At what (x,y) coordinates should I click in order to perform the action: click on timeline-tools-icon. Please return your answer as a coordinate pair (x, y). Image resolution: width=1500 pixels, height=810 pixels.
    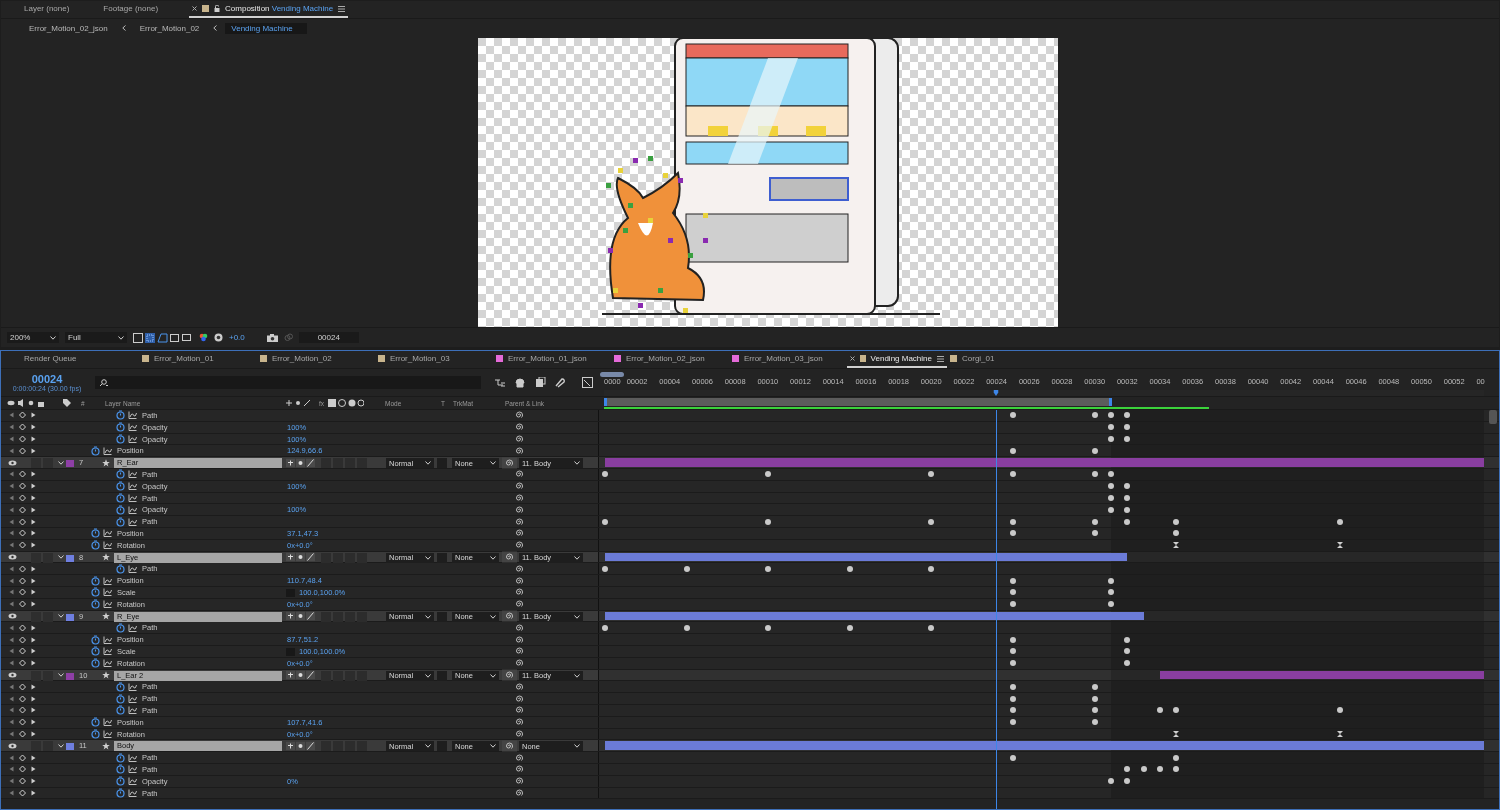
    Looking at the image, I should click on (545, 382).